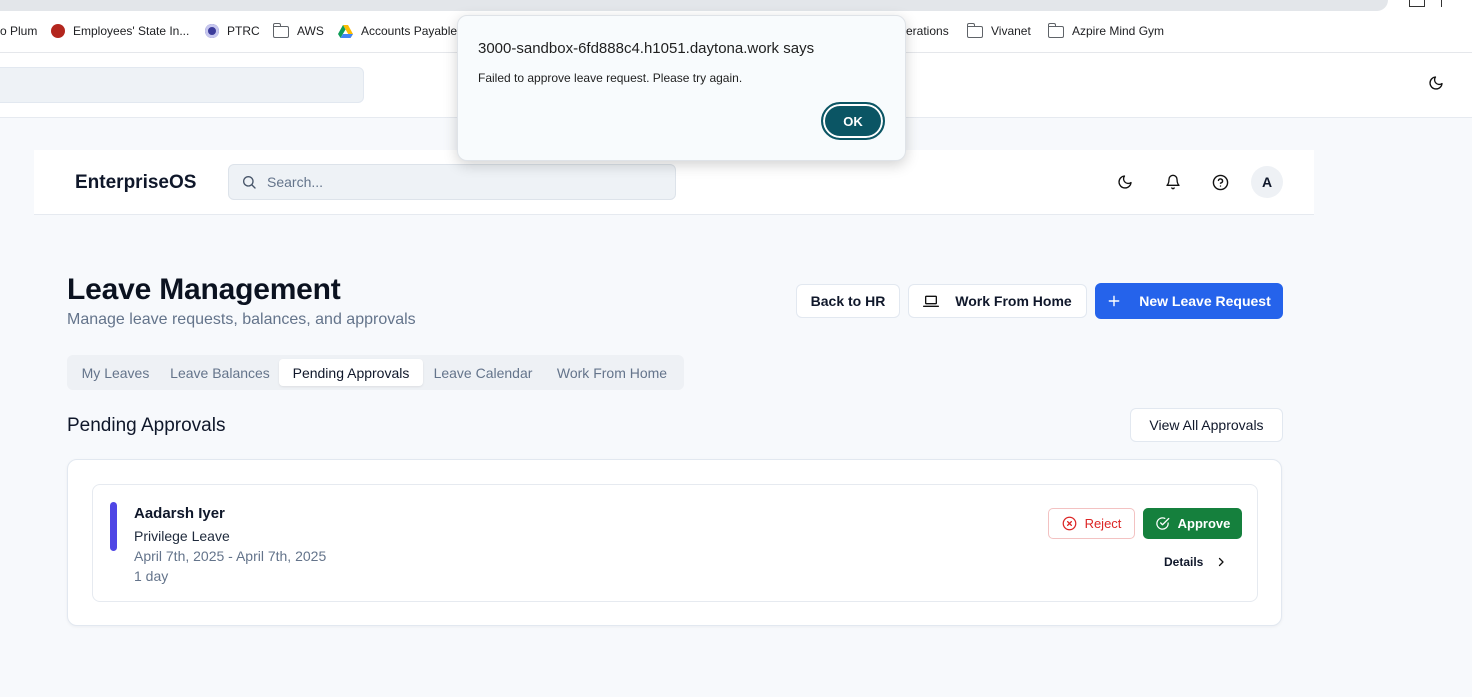 The width and height of the screenshot is (1472, 697). What do you see at coordinates (1069, 523) in the screenshot?
I see `x-circle-icon` at bounding box center [1069, 523].